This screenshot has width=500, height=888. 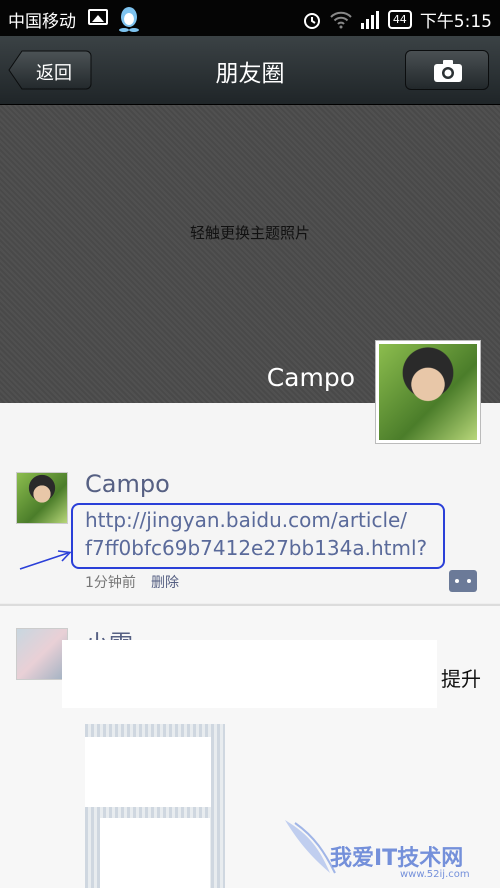 I want to click on qq-penguin-icon, so click(x=129, y=19).